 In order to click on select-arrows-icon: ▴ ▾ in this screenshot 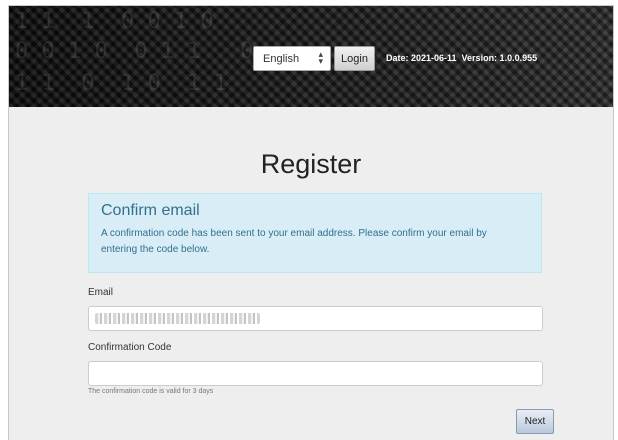, I will do `click(320, 57)`.